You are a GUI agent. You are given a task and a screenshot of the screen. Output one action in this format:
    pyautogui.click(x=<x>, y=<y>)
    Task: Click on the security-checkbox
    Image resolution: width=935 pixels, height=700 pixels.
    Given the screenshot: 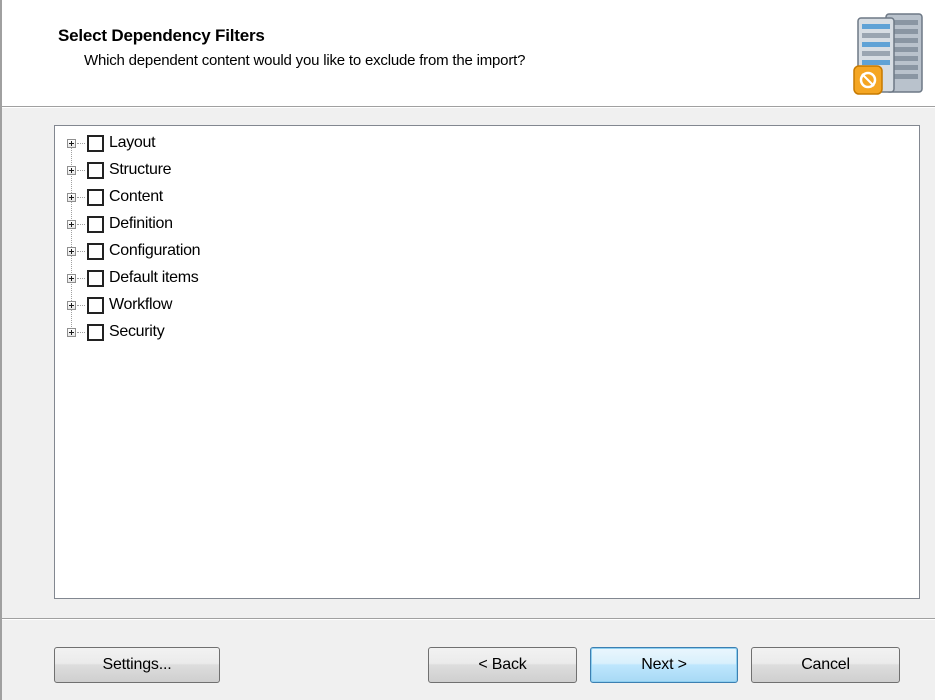 What is the action you would take?
    pyautogui.click(x=95, y=332)
    